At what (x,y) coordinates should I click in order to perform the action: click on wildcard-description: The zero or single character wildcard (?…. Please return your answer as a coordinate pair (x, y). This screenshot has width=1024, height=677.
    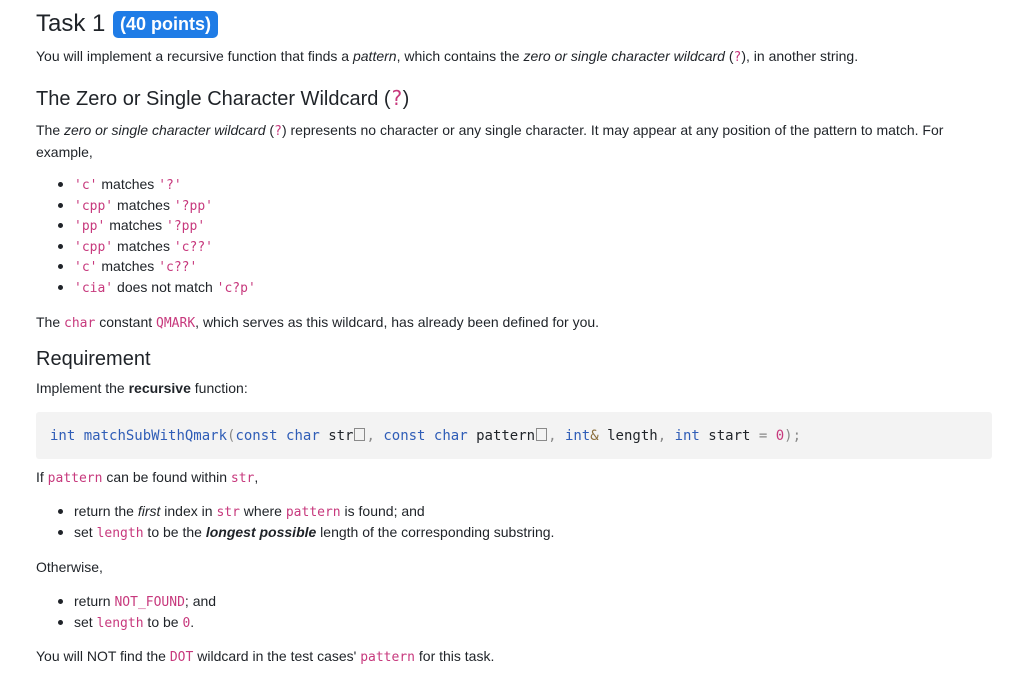
    Looking at the image, I should click on (506, 141).